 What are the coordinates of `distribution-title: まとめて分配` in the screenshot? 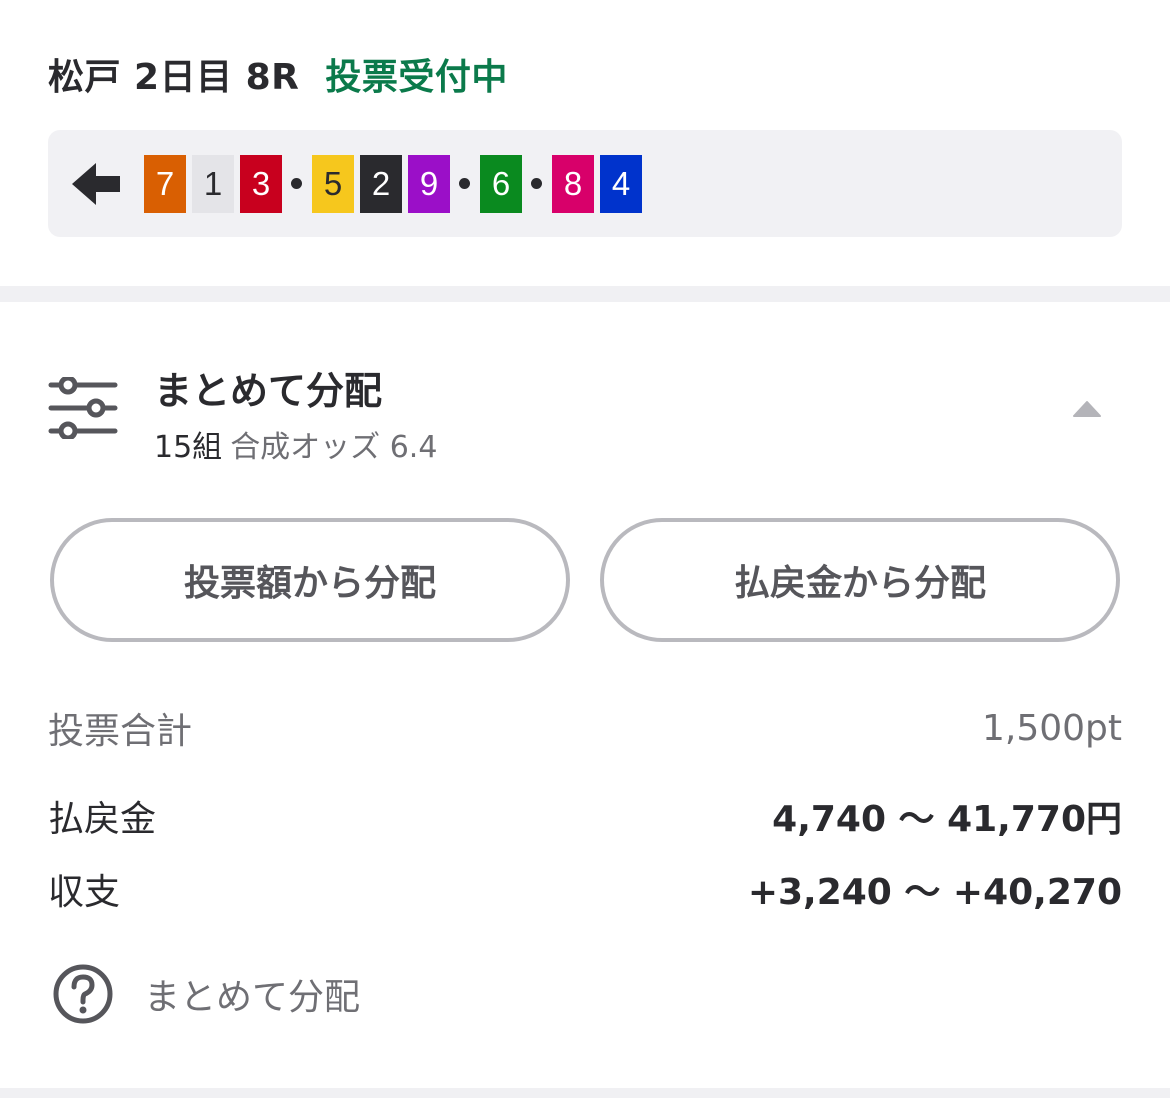 It's located at (268, 391).